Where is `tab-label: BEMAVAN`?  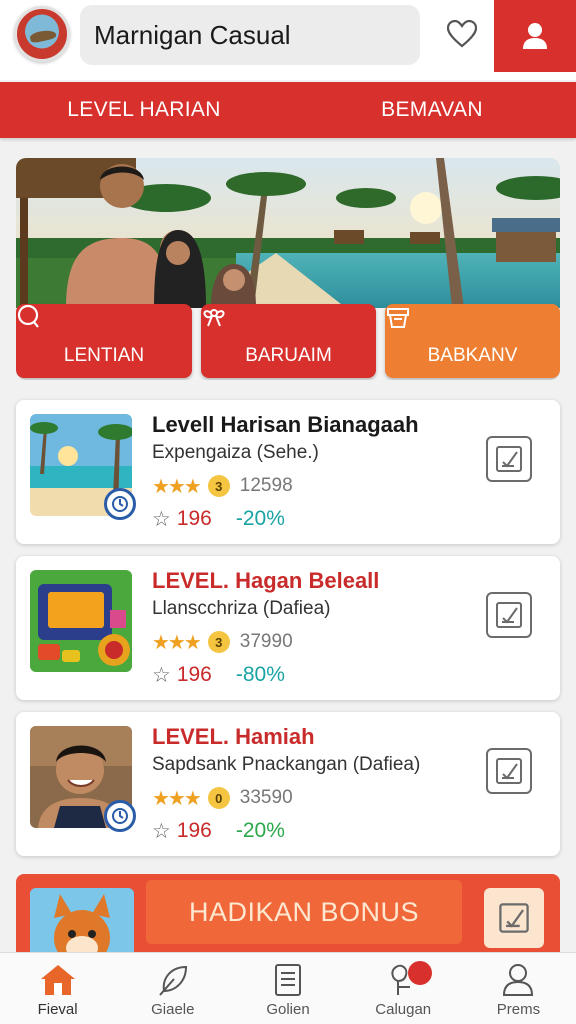 tab-label: BEMAVAN is located at coordinates (432, 109).